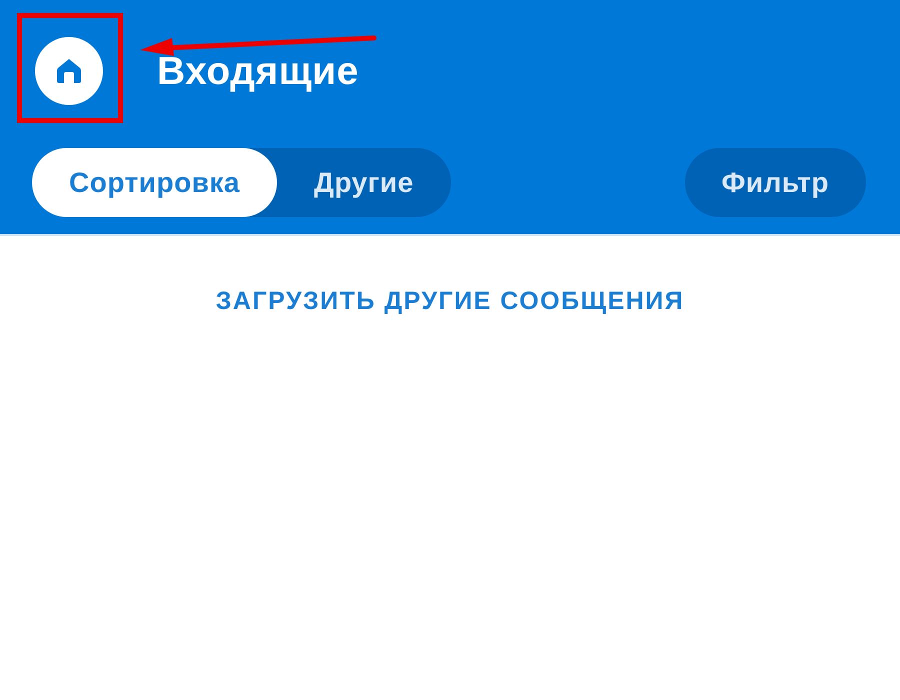 This screenshot has height=700, width=900. I want to click on tab: Другие, so click(364, 182).